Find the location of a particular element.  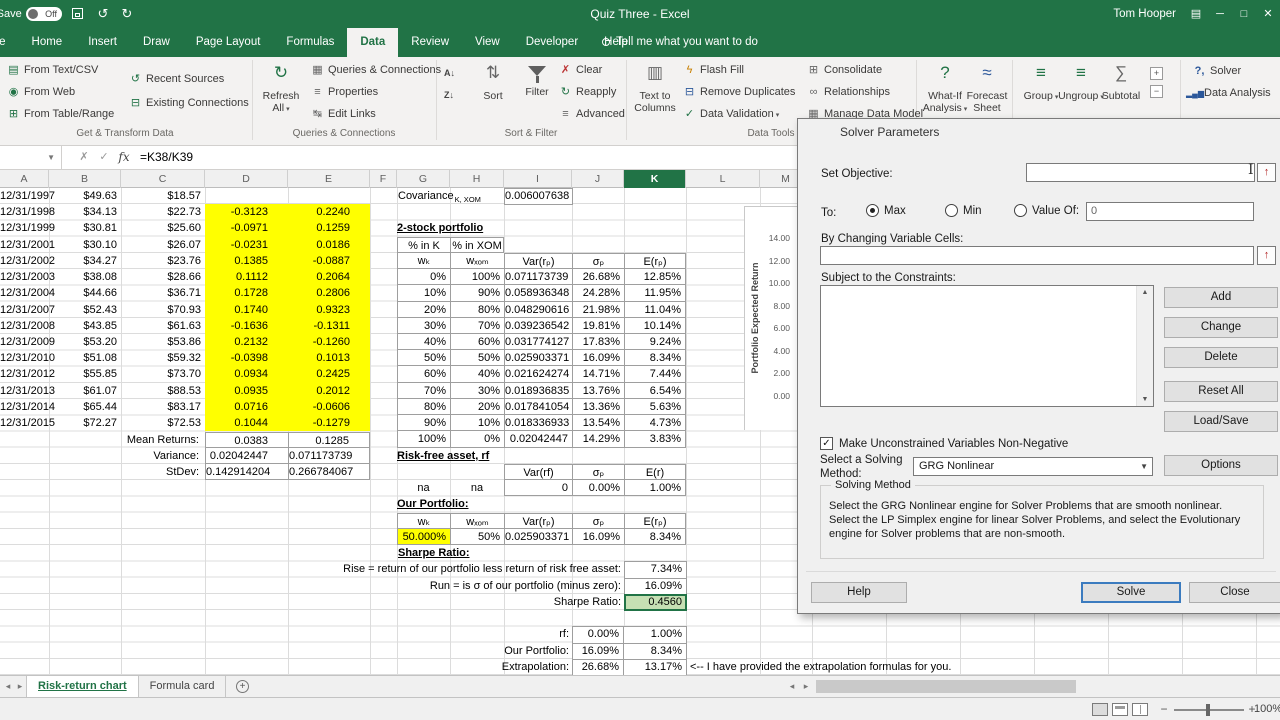

enter-icon: ✓ is located at coordinates (104, 157).